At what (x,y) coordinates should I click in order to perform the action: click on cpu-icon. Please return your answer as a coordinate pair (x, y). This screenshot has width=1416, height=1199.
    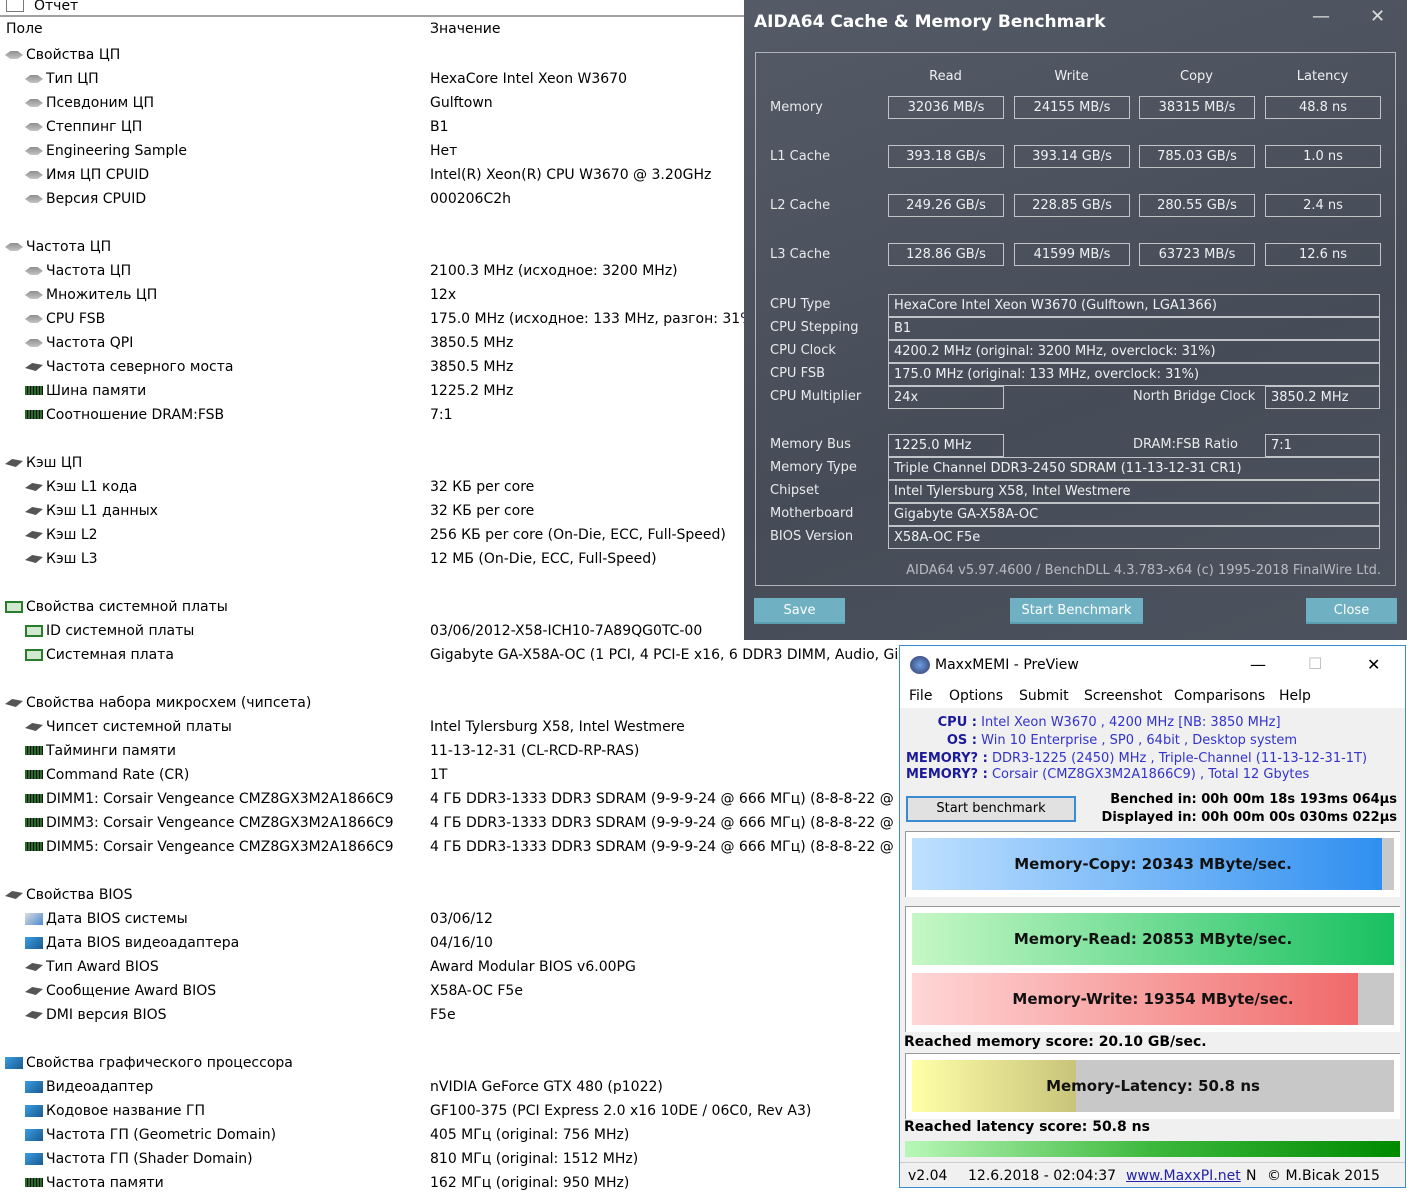
    Looking at the image, I should click on (34, 151).